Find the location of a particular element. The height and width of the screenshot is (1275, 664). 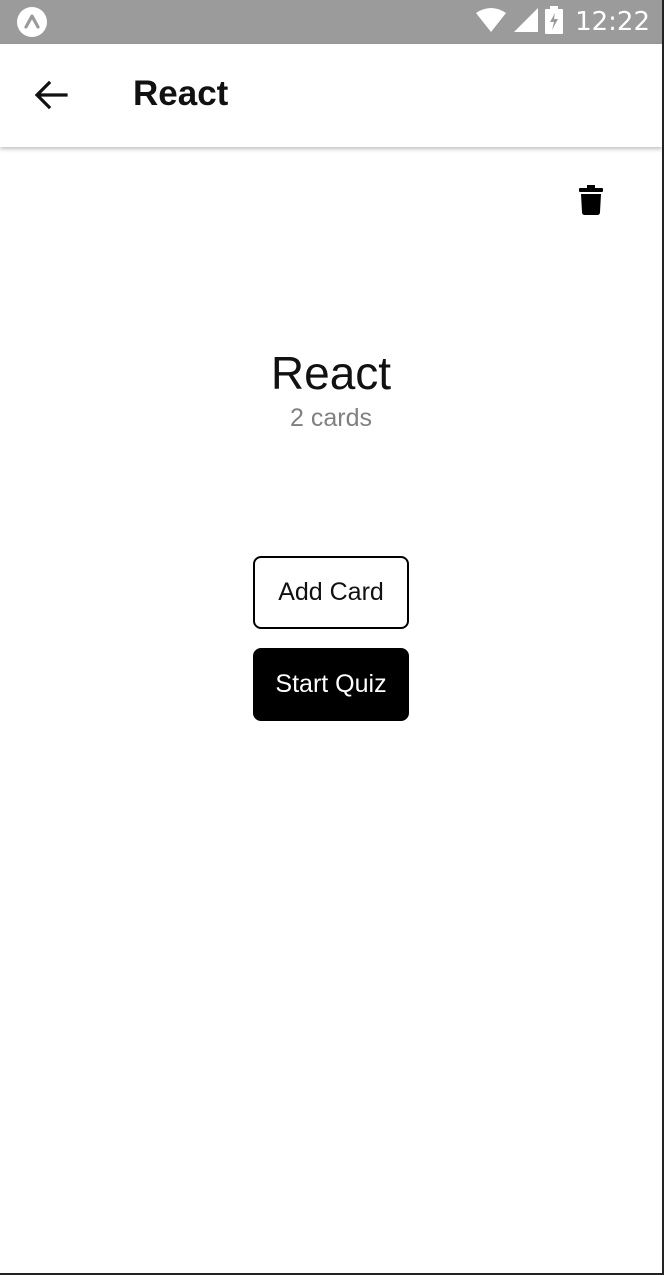

expo-icon is located at coordinates (32, 22).